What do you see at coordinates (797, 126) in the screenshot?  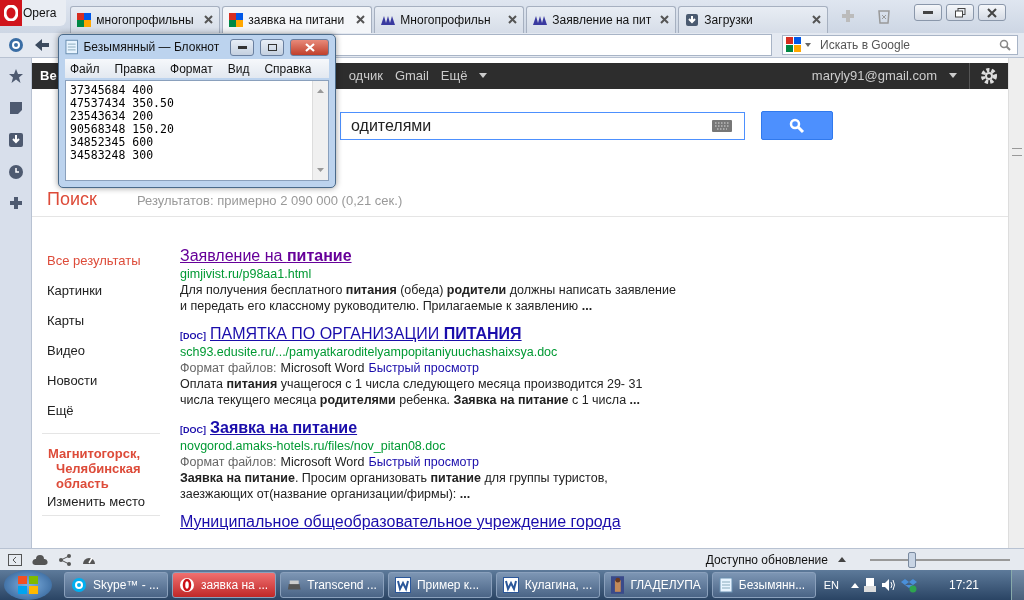 I see `search-button` at bounding box center [797, 126].